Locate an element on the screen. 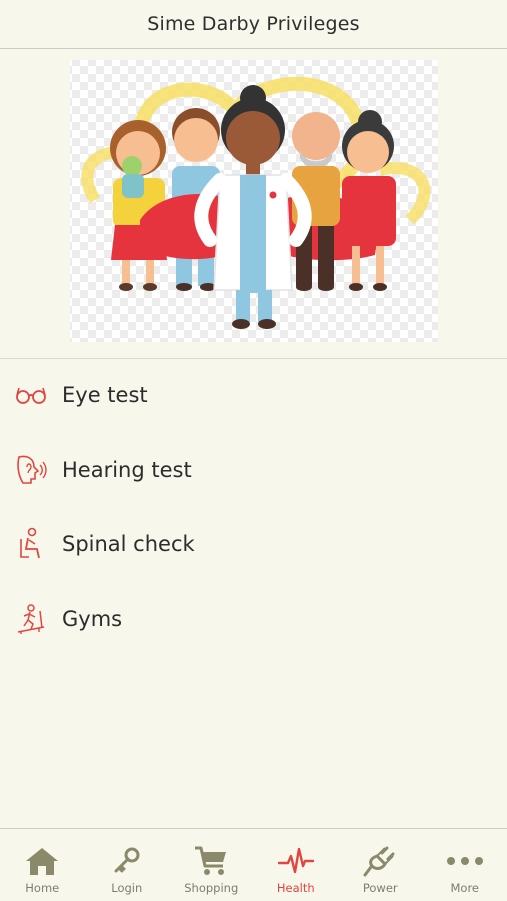 This screenshot has width=507, height=901. bottom-tab-bar: Home Login Shopping Health is located at coordinates (253, 864).